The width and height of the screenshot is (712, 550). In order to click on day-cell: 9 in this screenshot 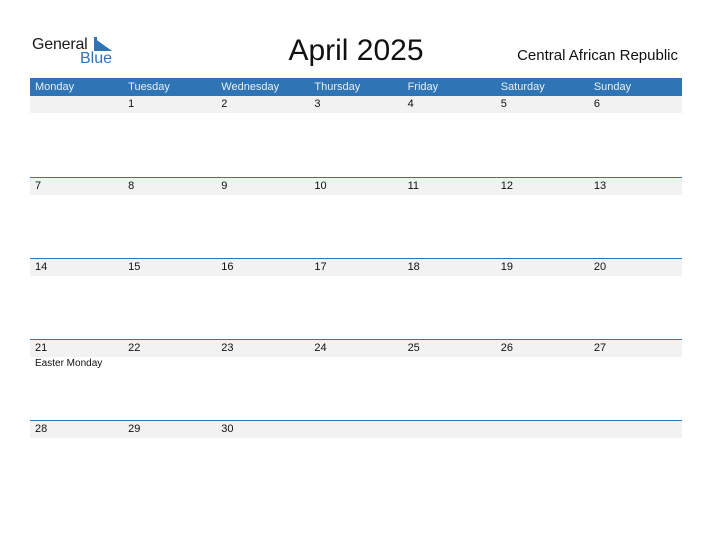, I will do `click(224, 186)`.